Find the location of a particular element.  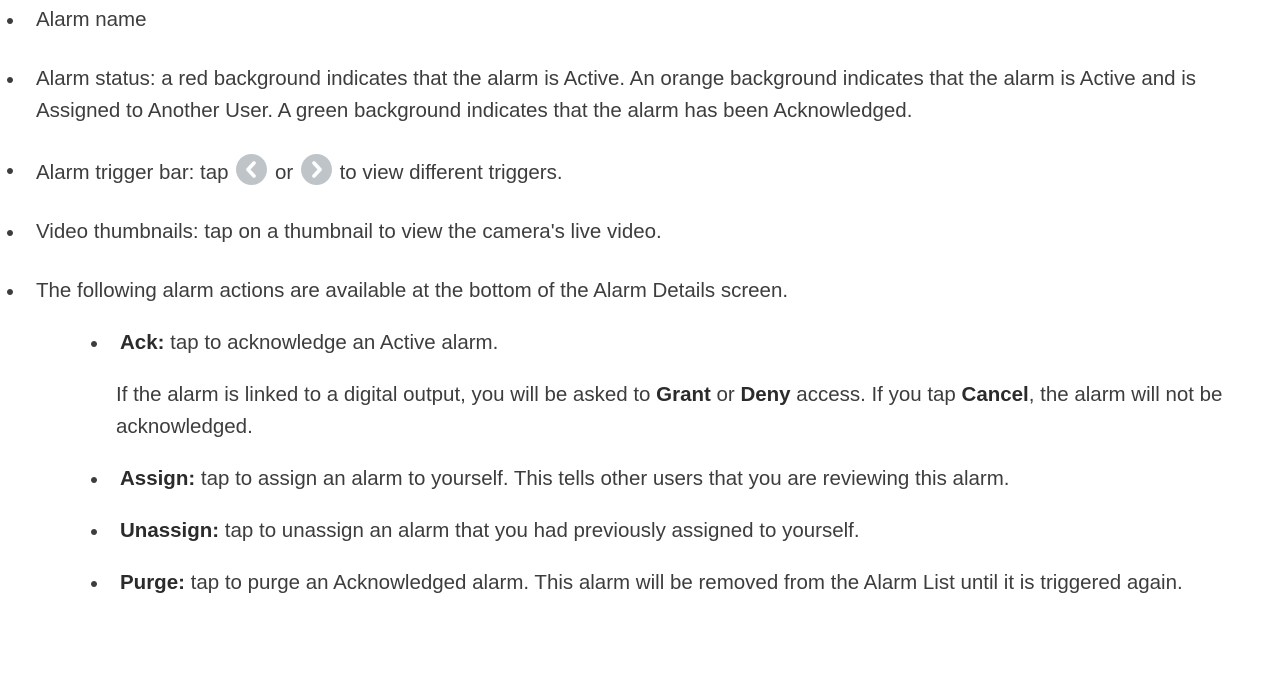

action-label-assign: Assign: is located at coordinates (158, 478).